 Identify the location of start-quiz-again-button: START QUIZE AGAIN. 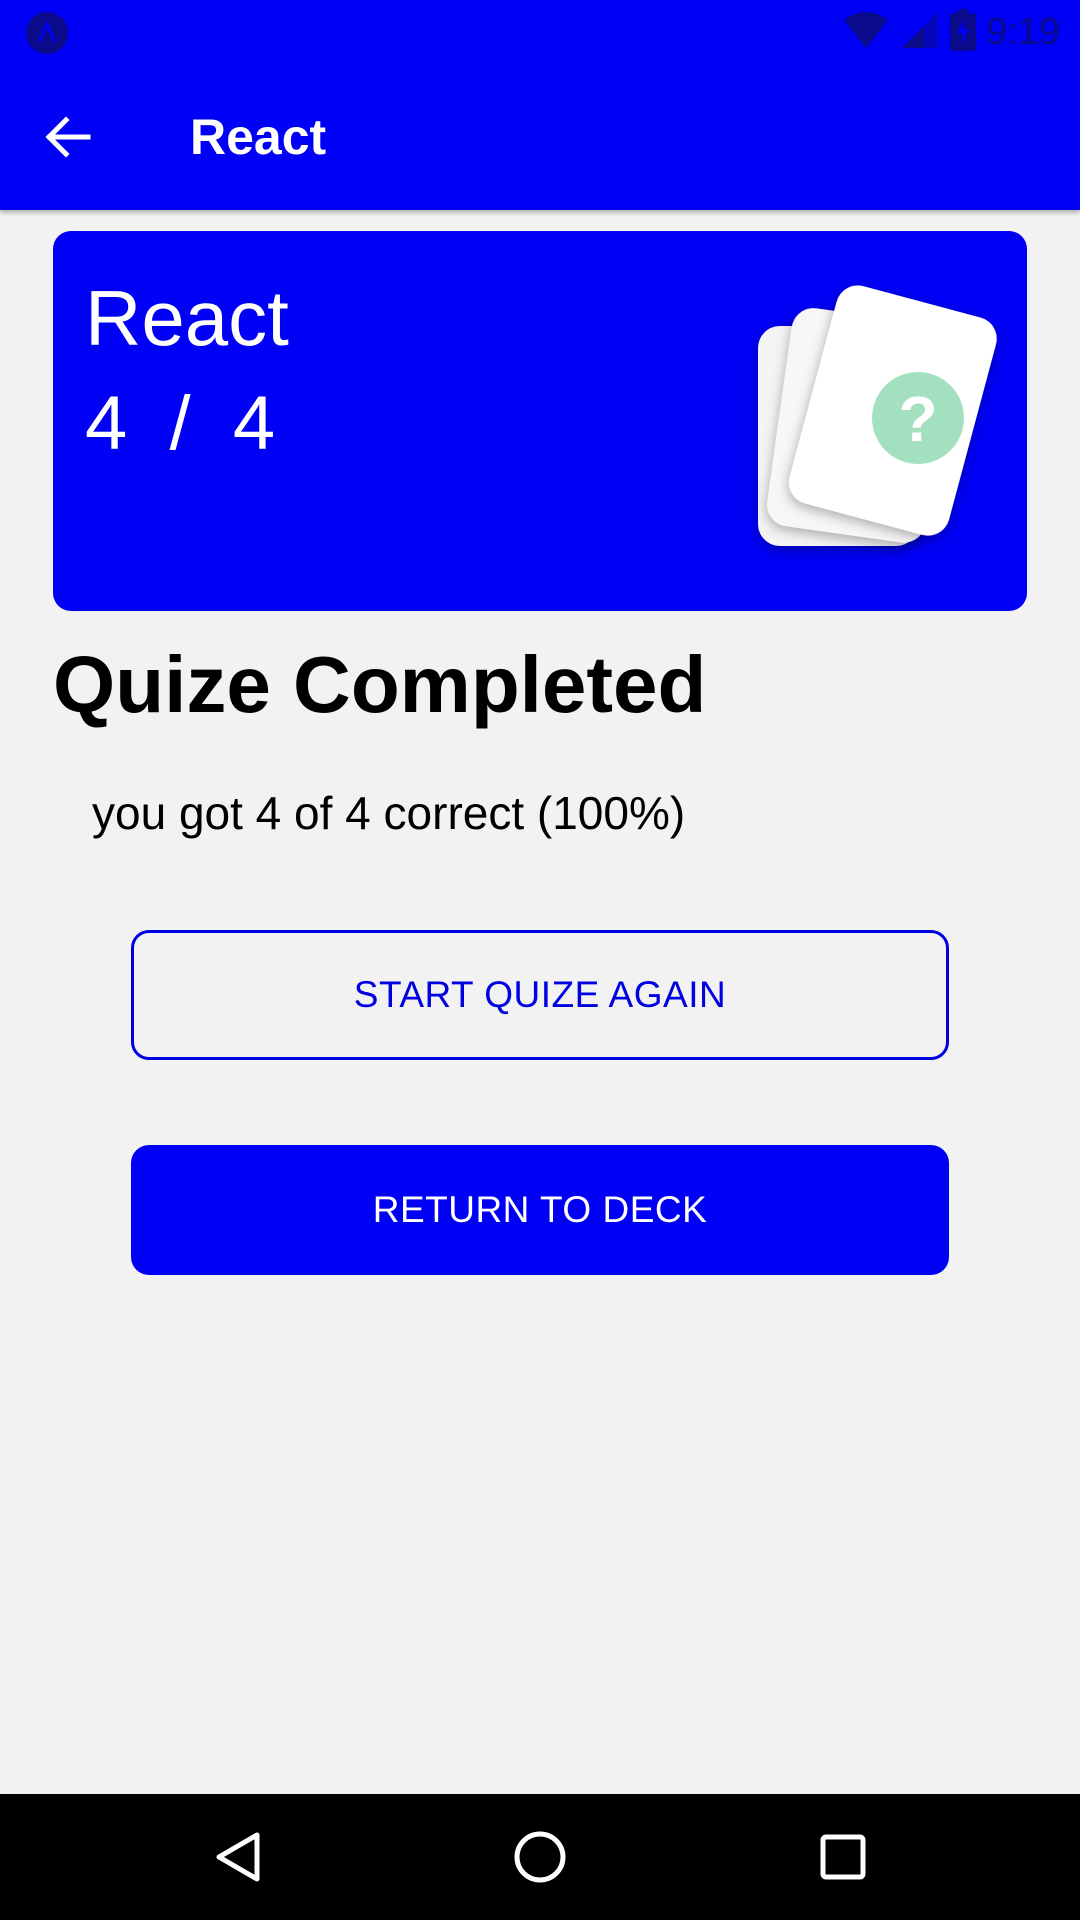
(540, 995).